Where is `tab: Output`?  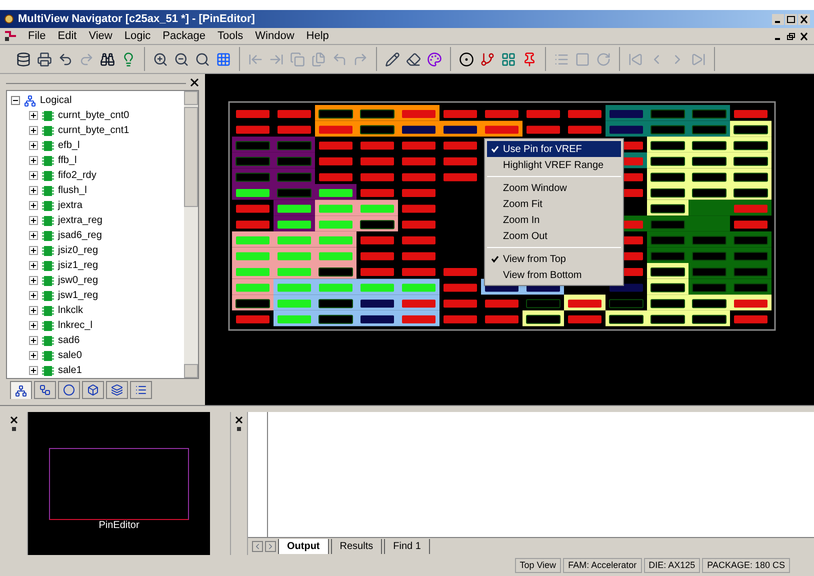 tab: Output is located at coordinates (303, 546).